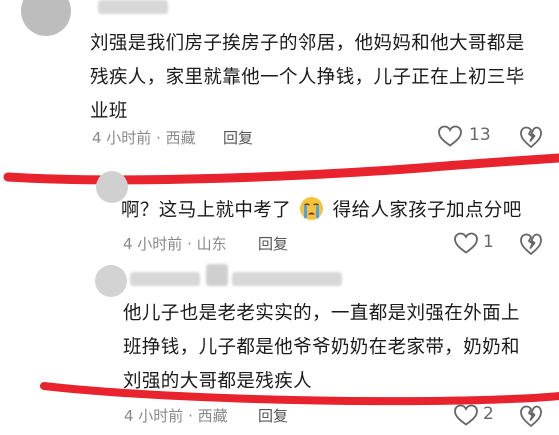 Image resolution: width=559 pixels, height=435 pixels. What do you see at coordinates (299, 394) in the screenshot?
I see `annotation-stroke` at bounding box center [299, 394].